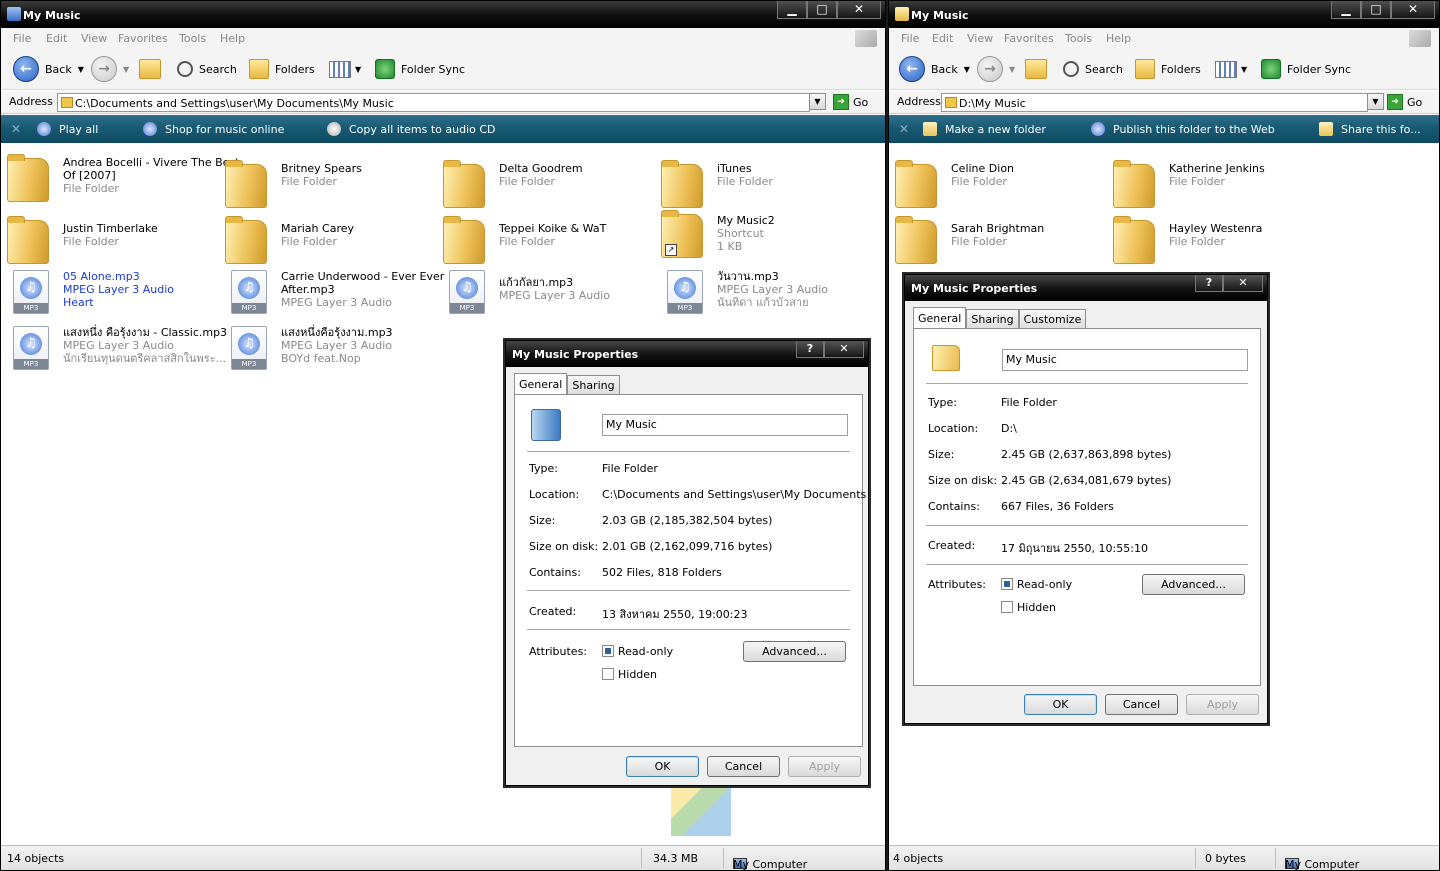 This screenshot has height=871, width=1440. What do you see at coordinates (1001, 241) in the screenshot?
I see `folder-item: Sarah Brightman File Folder` at bounding box center [1001, 241].